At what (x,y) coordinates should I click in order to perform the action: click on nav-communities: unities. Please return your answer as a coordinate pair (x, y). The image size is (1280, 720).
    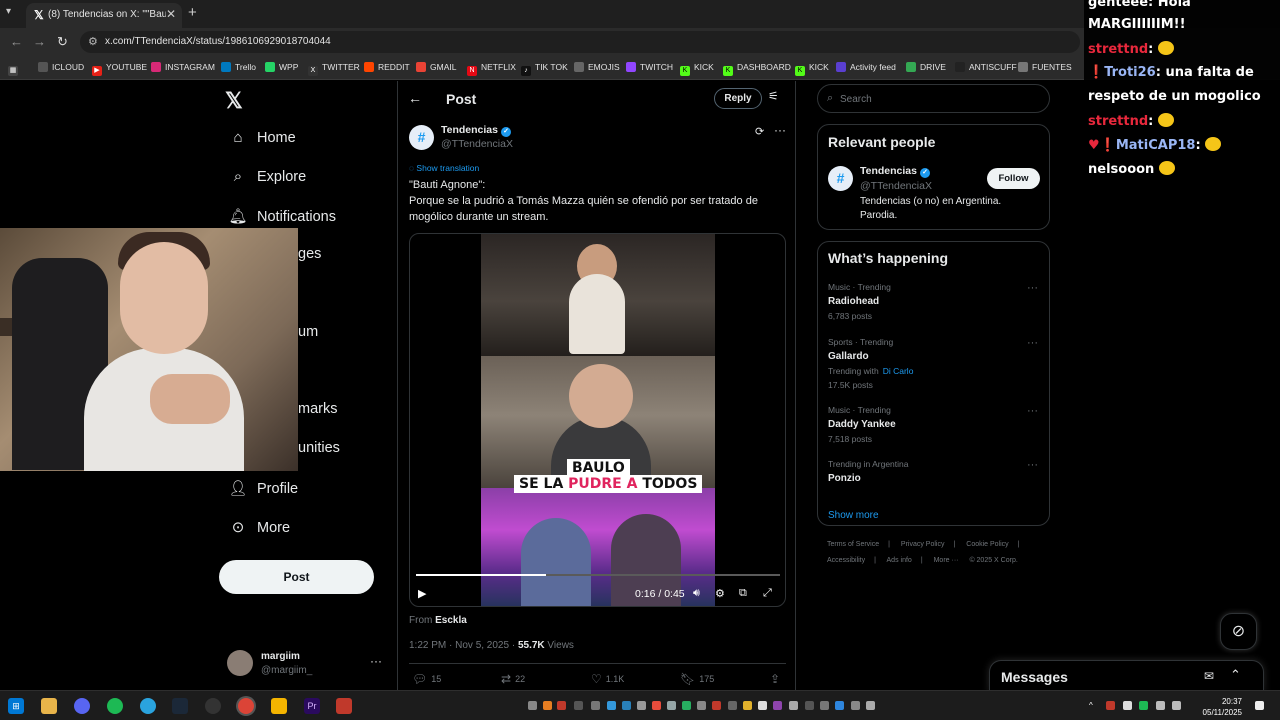
    Looking at the image, I should click on (319, 448).